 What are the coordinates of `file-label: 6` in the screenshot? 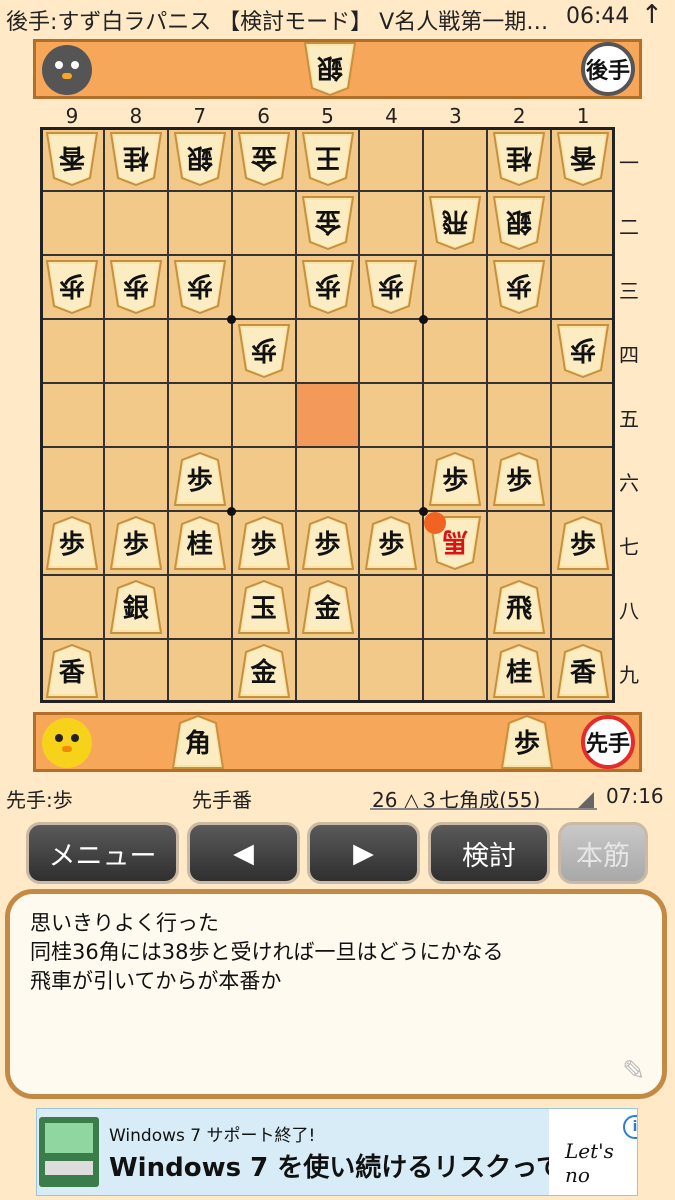 It's located at (264, 116).